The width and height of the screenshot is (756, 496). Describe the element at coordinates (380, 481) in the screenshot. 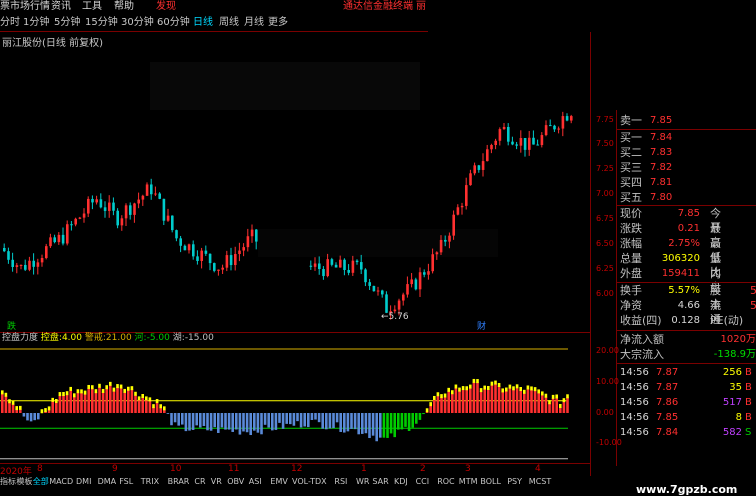

I see `indicator-tab: SAR` at that location.